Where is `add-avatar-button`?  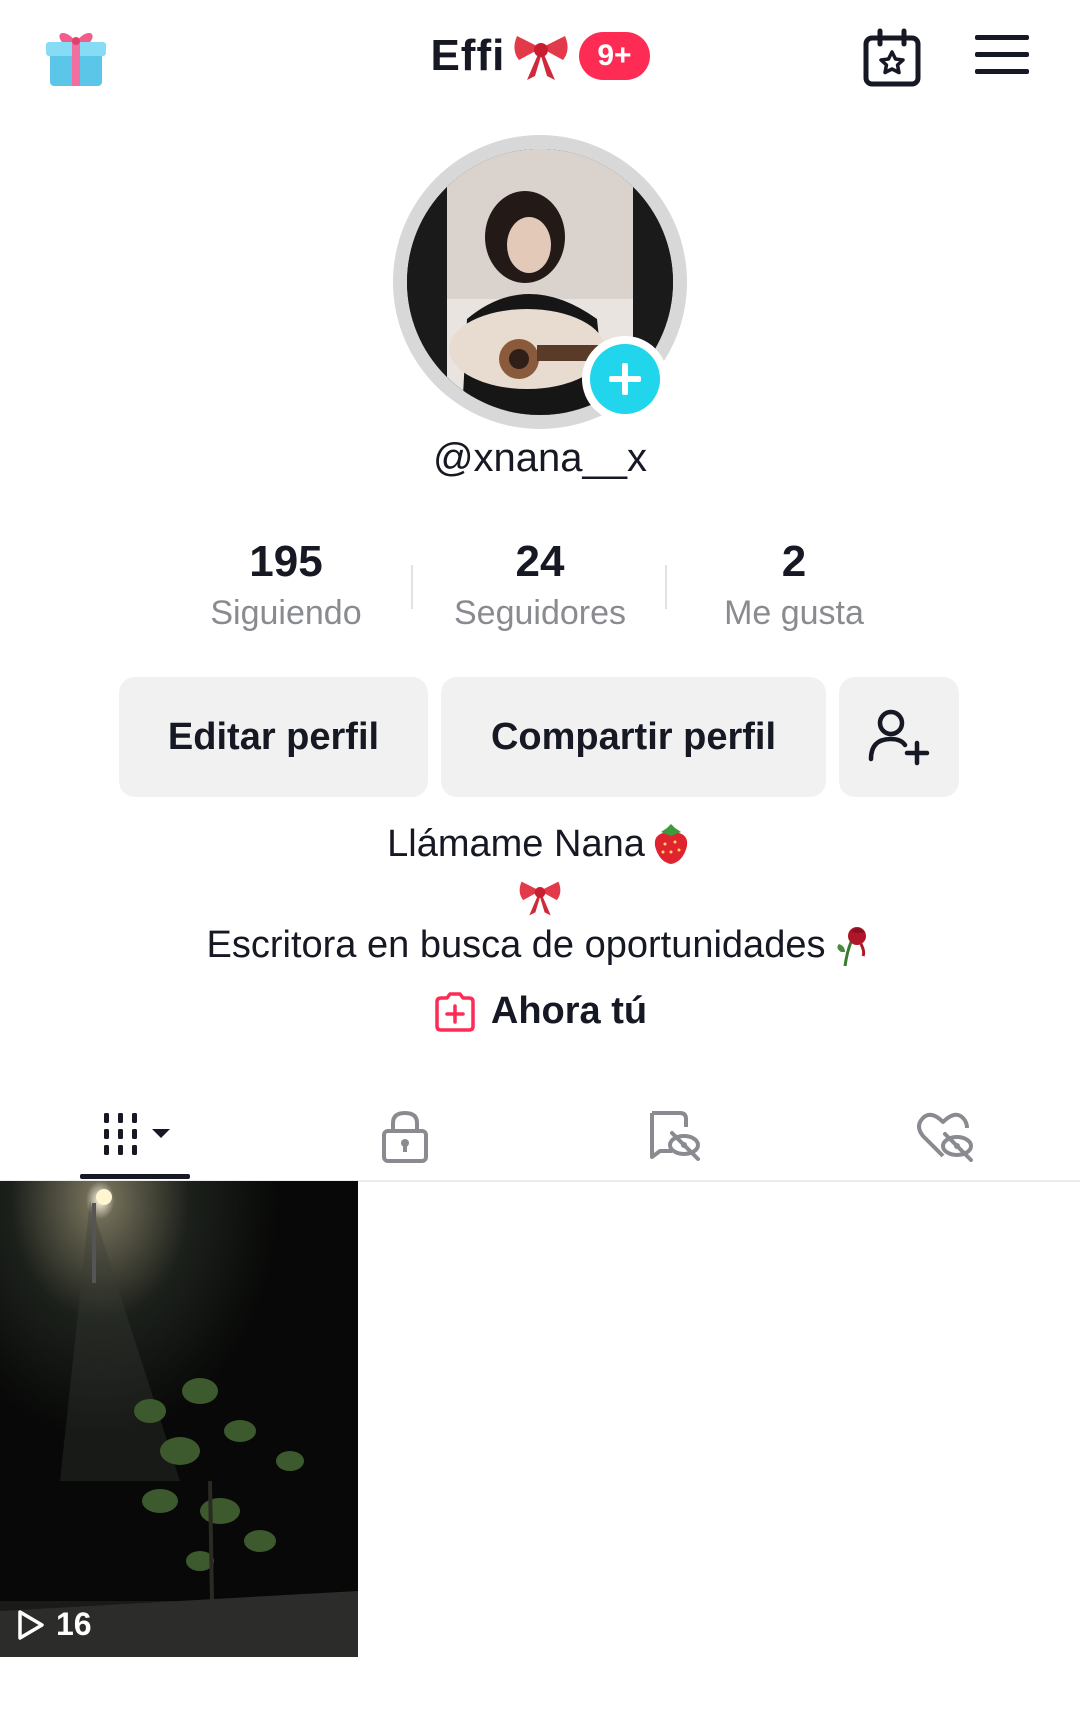
add-avatar-button is located at coordinates (625, 379).